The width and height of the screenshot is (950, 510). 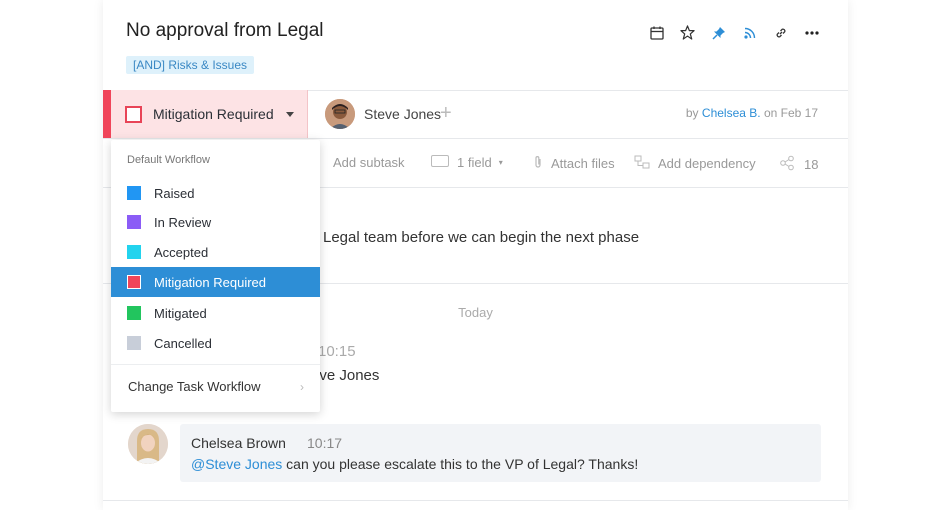 What do you see at coordinates (787, 164) in the screenshot?
I see `share-icon` at bounding box center [787, 164].